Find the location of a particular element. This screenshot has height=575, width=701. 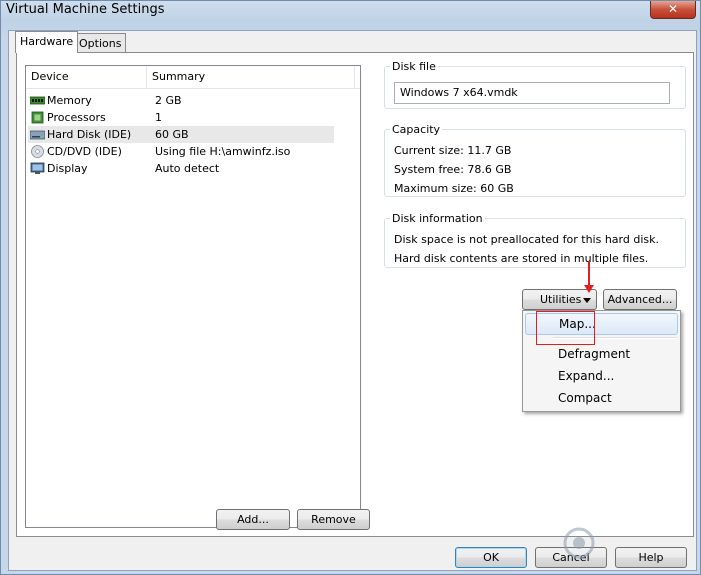

disk-file-legend: Disk file is located at coordinates (414, 66).